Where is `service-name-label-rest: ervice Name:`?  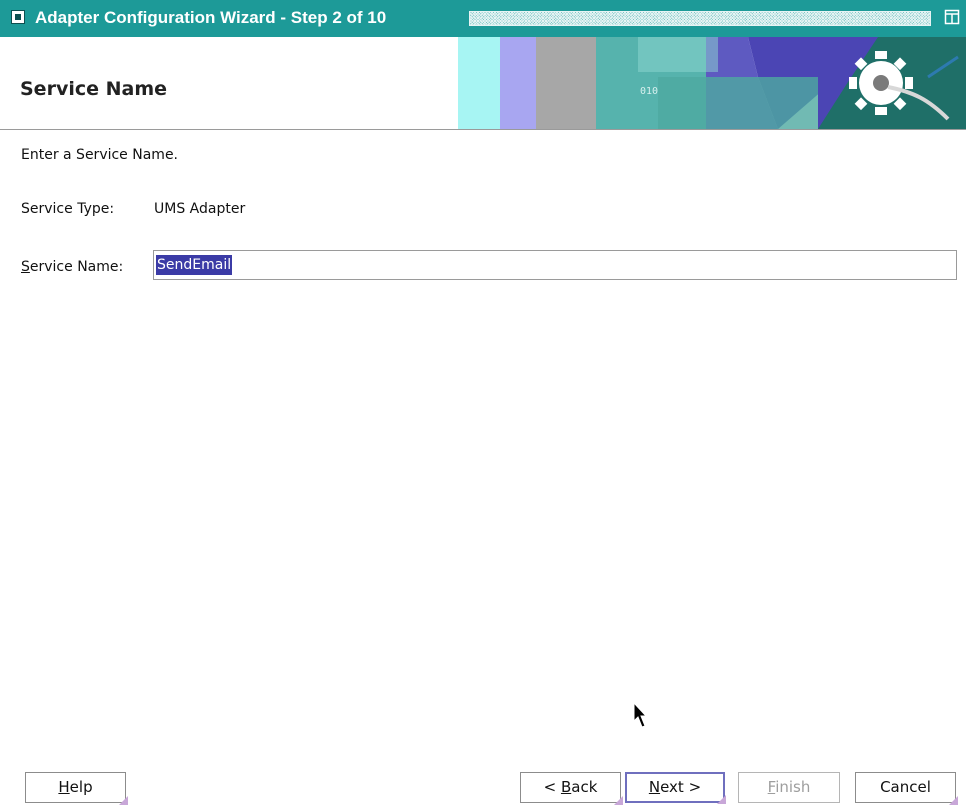 service-name-label-rest: ervice Name: is located at coordinates (76, 267).